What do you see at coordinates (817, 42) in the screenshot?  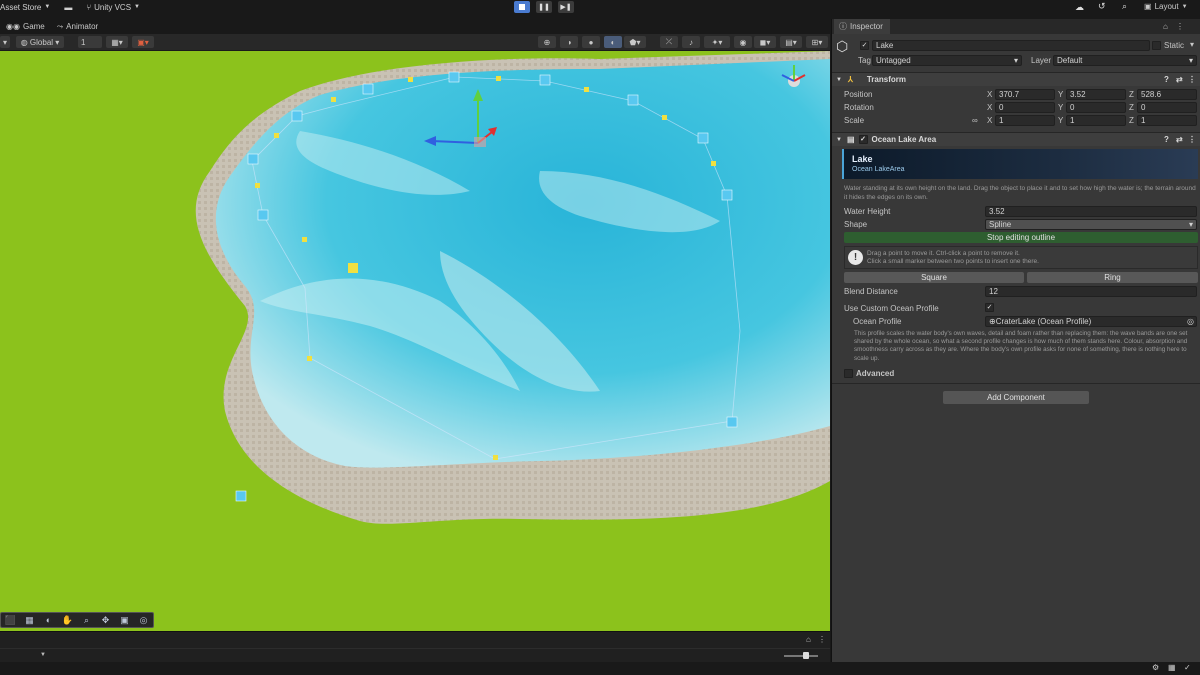 I see `overlay-dropdown: ⊞▾` at bounding box center [817, 42].